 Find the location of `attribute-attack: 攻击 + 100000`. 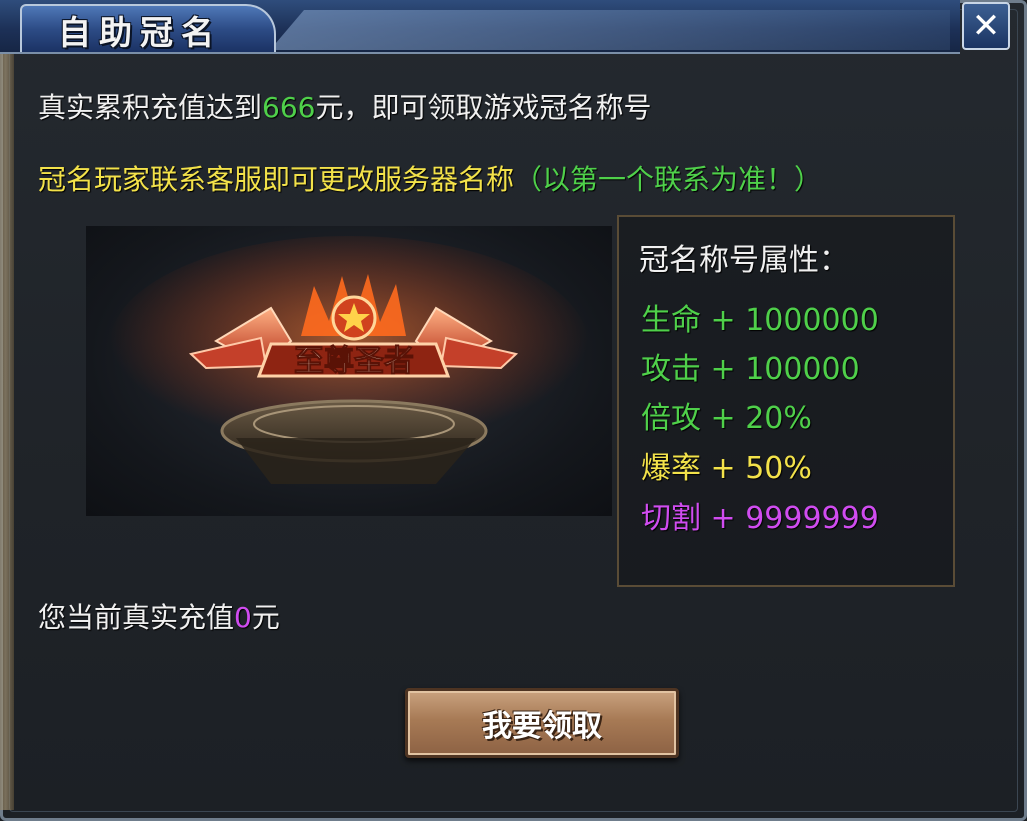

attribute-attack: 攻击 + 100000 is located at coordinates (750, 369).